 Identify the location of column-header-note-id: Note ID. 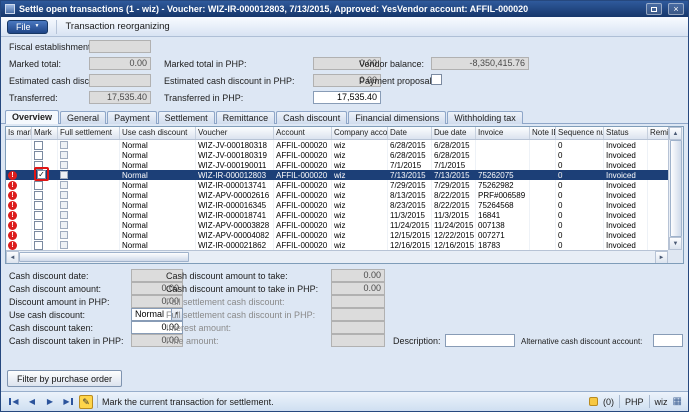
(543, 133).